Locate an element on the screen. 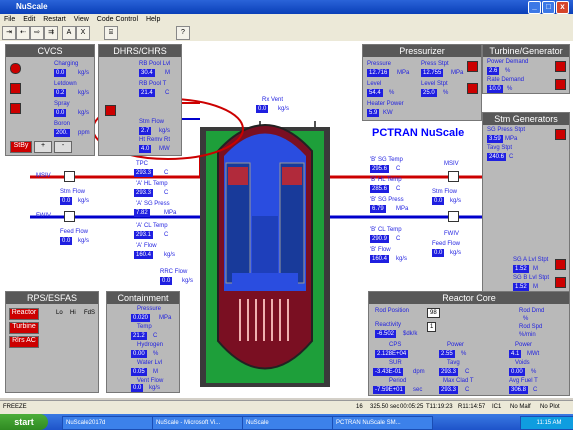 The height and width of the screenshot is (430, 573). toolbar-button-4: ⇉ is located at coordinates (51, 33).